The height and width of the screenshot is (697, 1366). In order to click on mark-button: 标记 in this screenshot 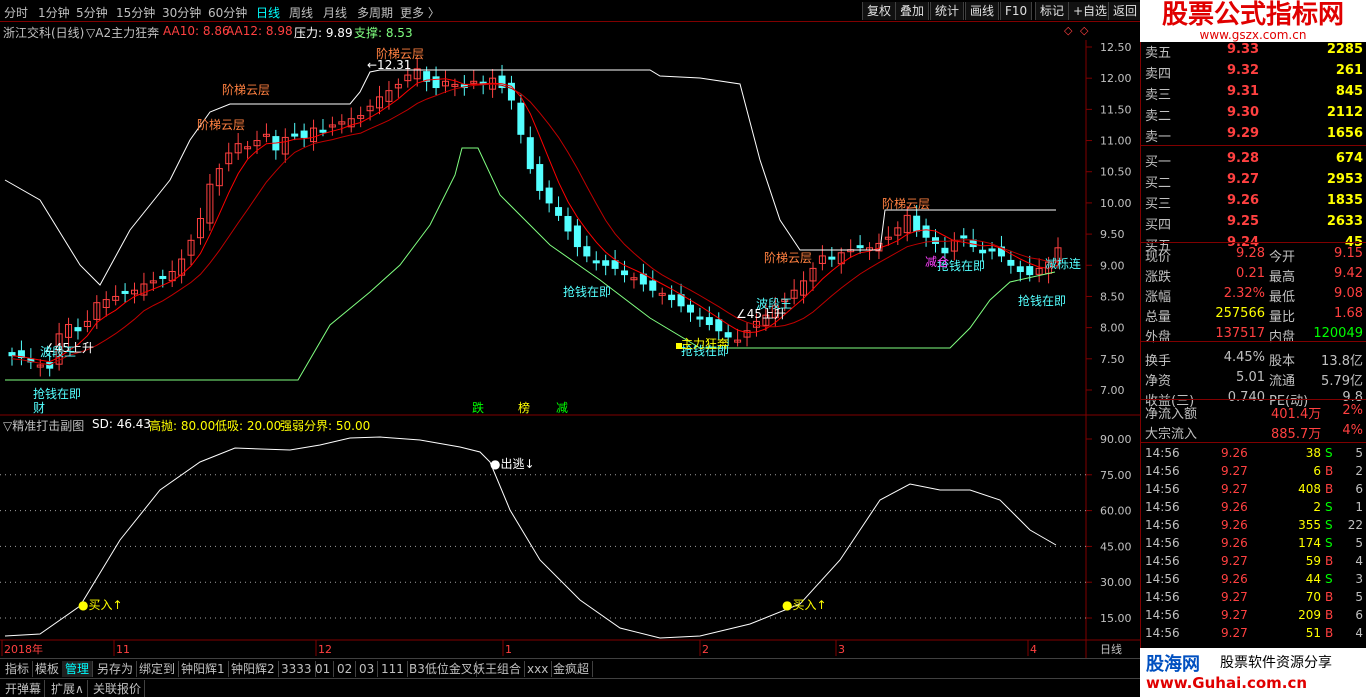, I will do `click(1052, 11)`.